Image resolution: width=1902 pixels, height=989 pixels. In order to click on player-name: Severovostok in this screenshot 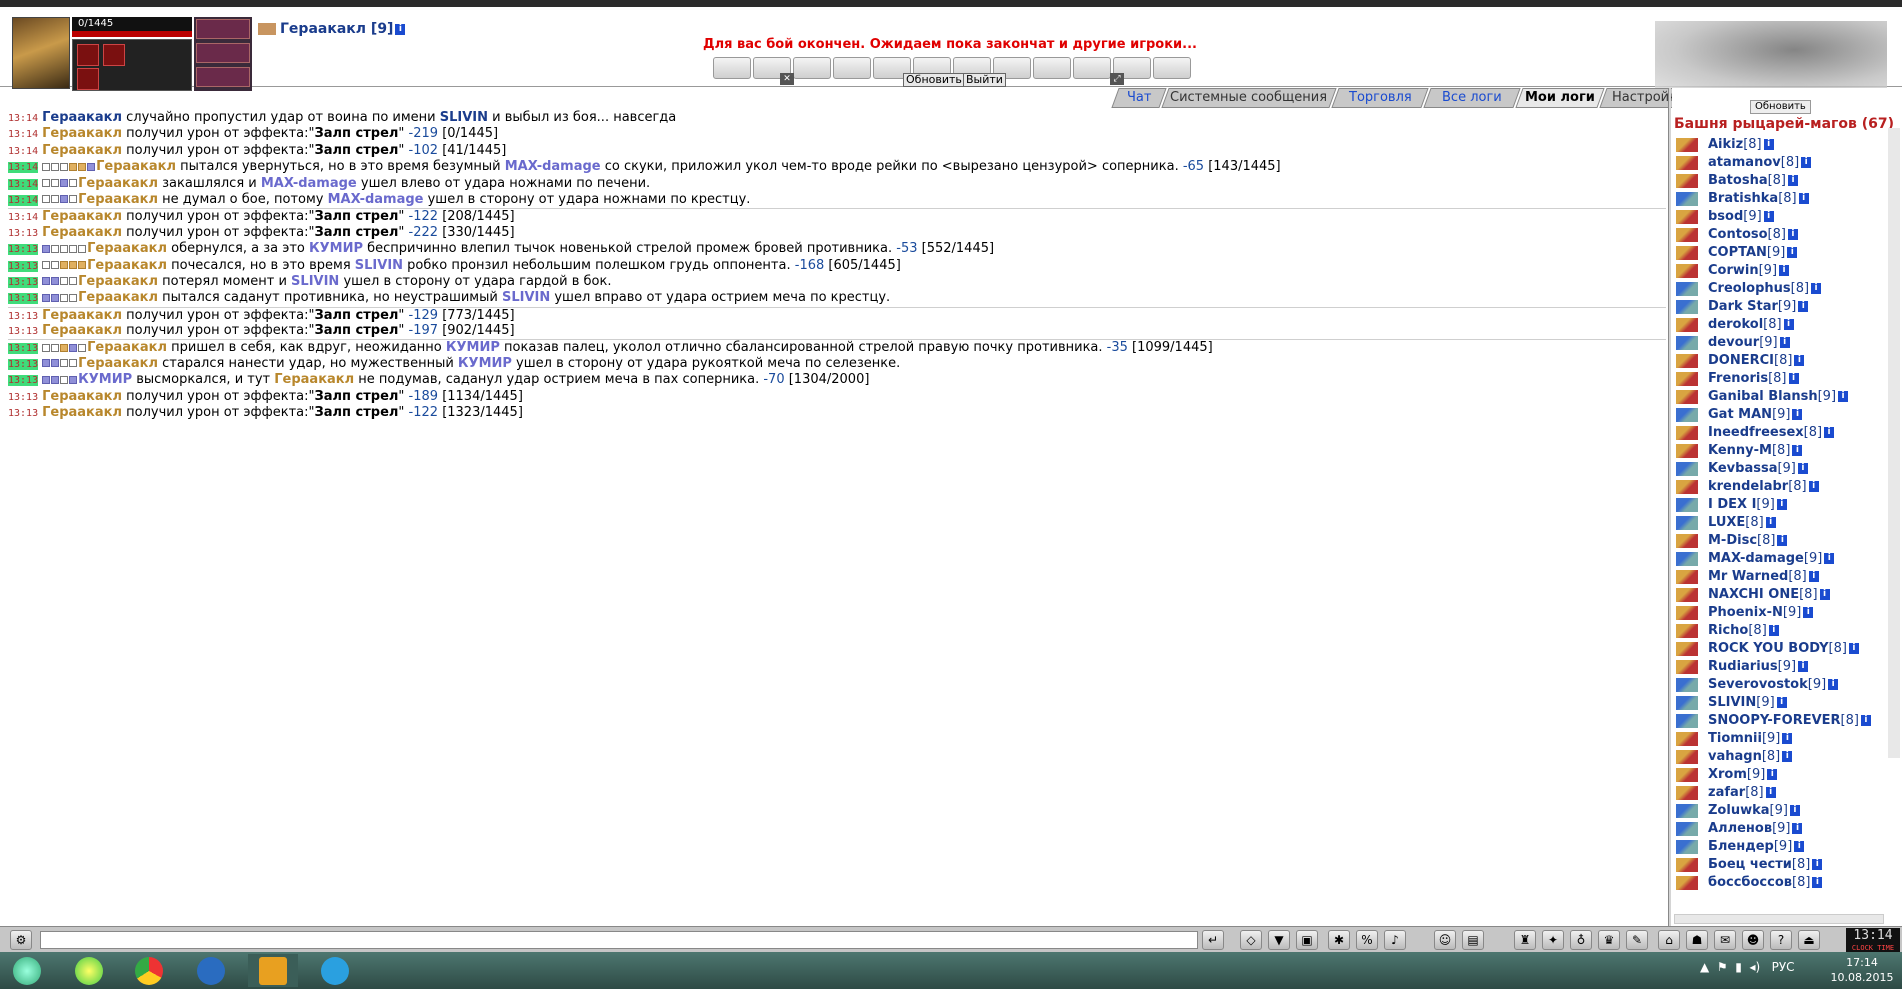, I will do `click(1758, 684)`.